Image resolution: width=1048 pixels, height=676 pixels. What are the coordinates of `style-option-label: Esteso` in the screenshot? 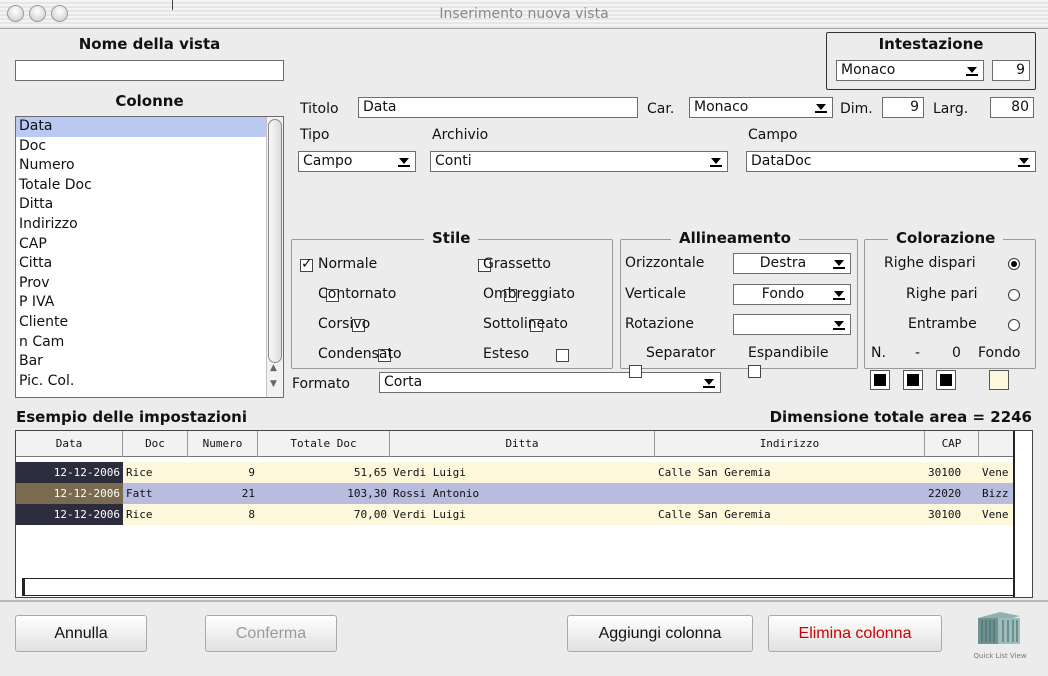 It's located at (506, 354).